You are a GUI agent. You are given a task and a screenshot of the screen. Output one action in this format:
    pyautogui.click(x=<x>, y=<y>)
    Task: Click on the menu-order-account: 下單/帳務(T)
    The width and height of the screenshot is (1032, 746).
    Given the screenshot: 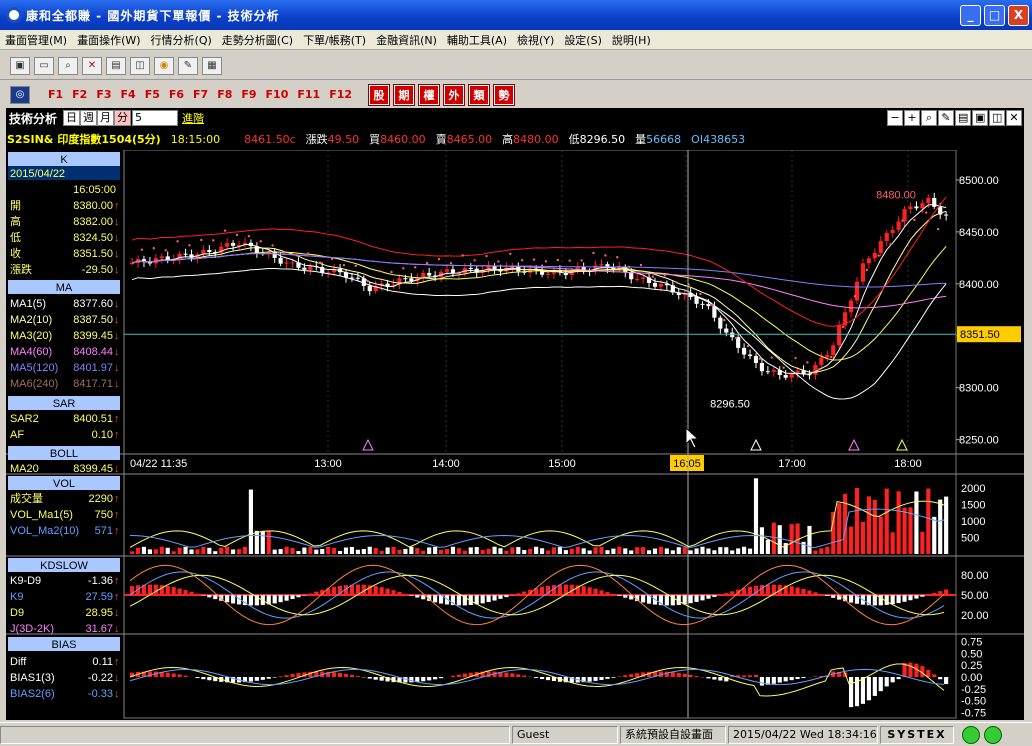 What is the action you would take?
    pyautogui.click(x=334, y=40)
    